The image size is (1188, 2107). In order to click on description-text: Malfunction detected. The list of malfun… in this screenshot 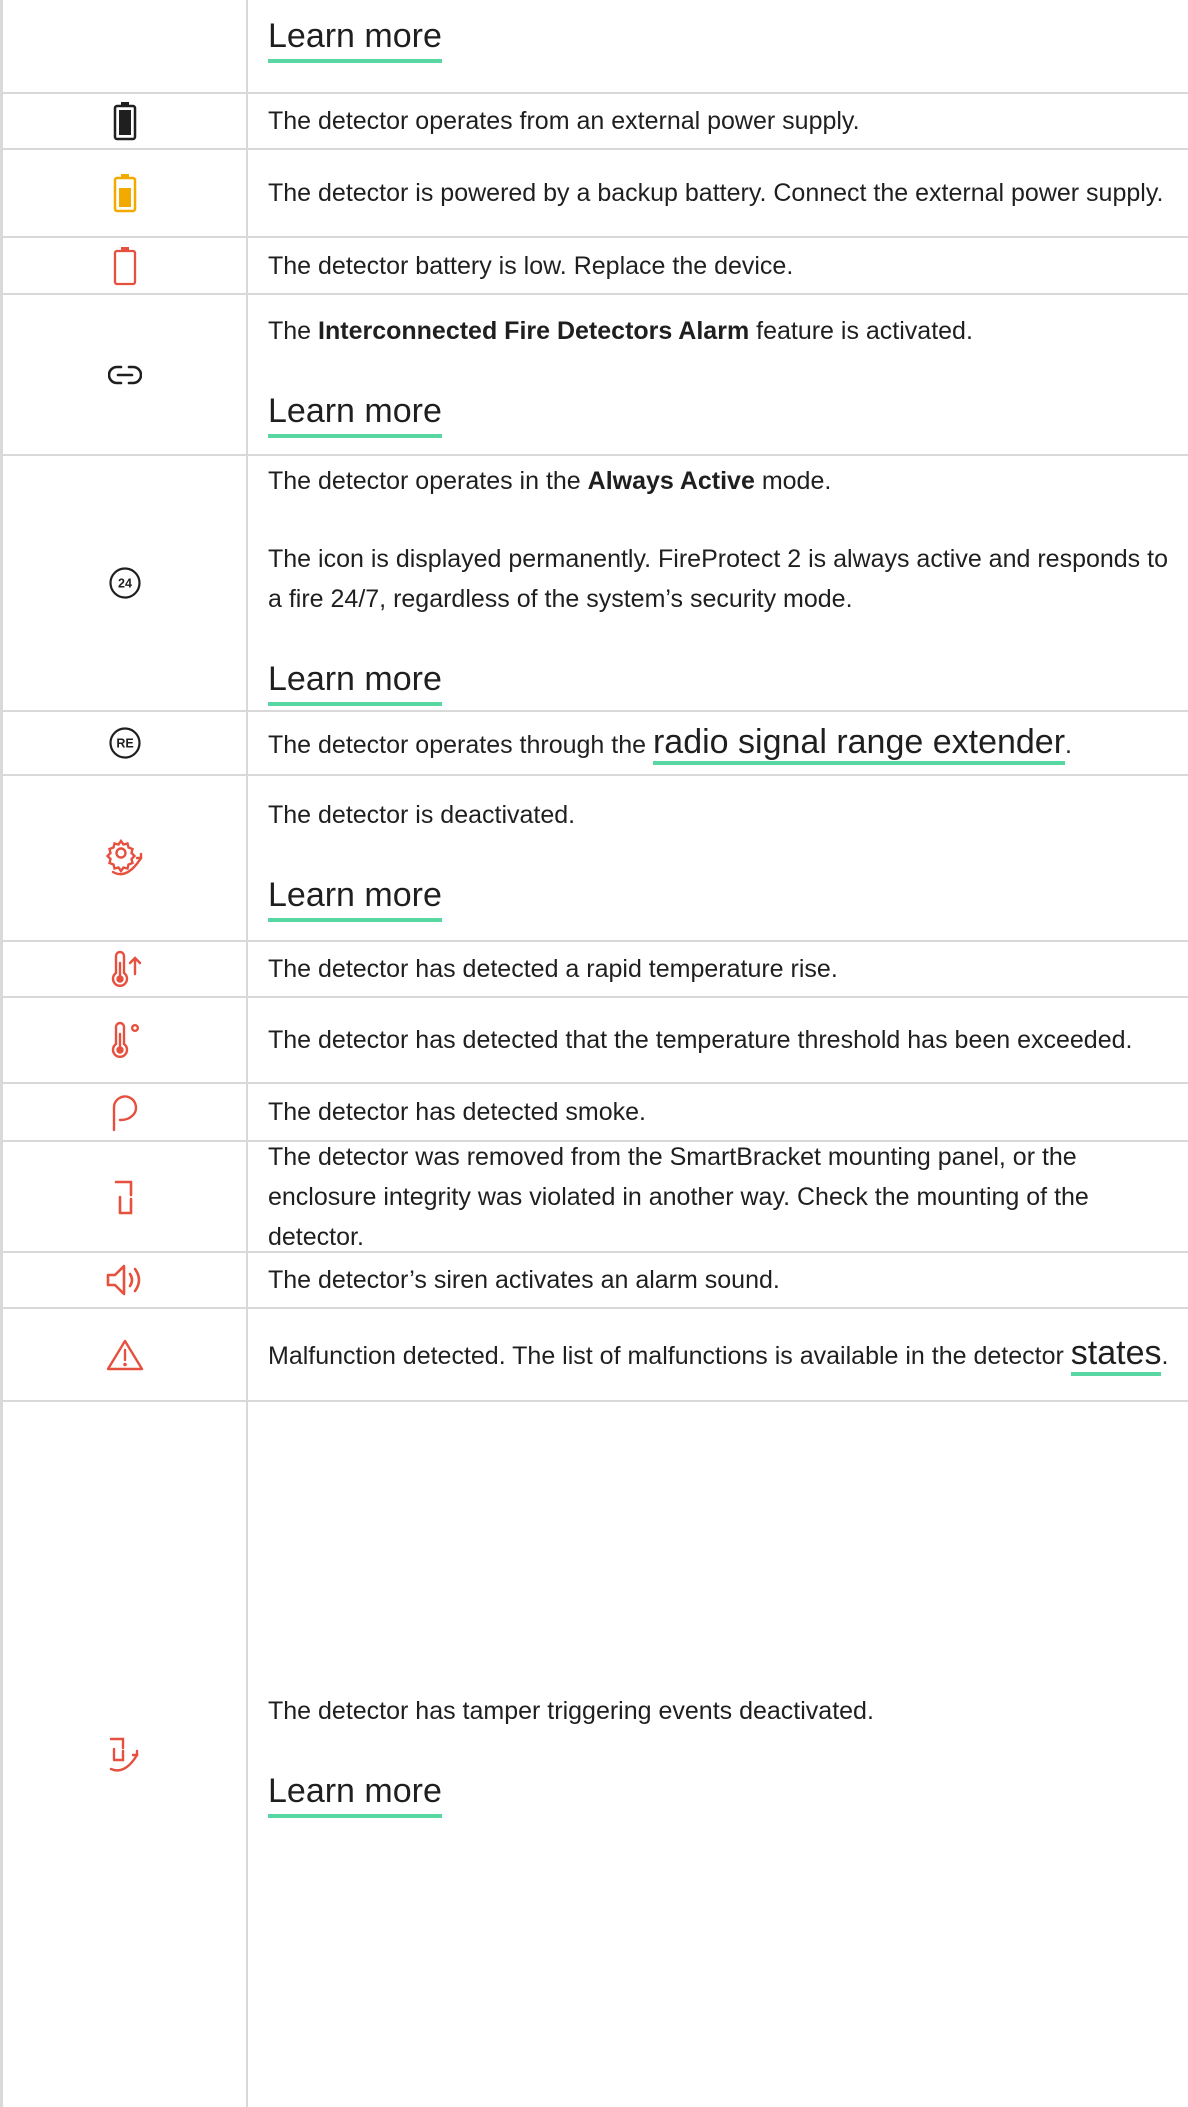, I will do `click(723, 1354)`.